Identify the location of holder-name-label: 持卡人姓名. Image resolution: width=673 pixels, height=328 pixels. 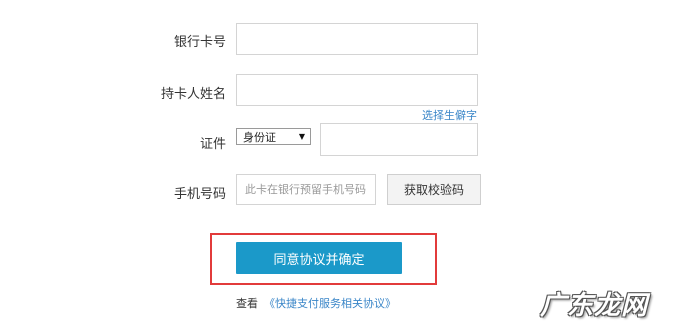
(193, 94).